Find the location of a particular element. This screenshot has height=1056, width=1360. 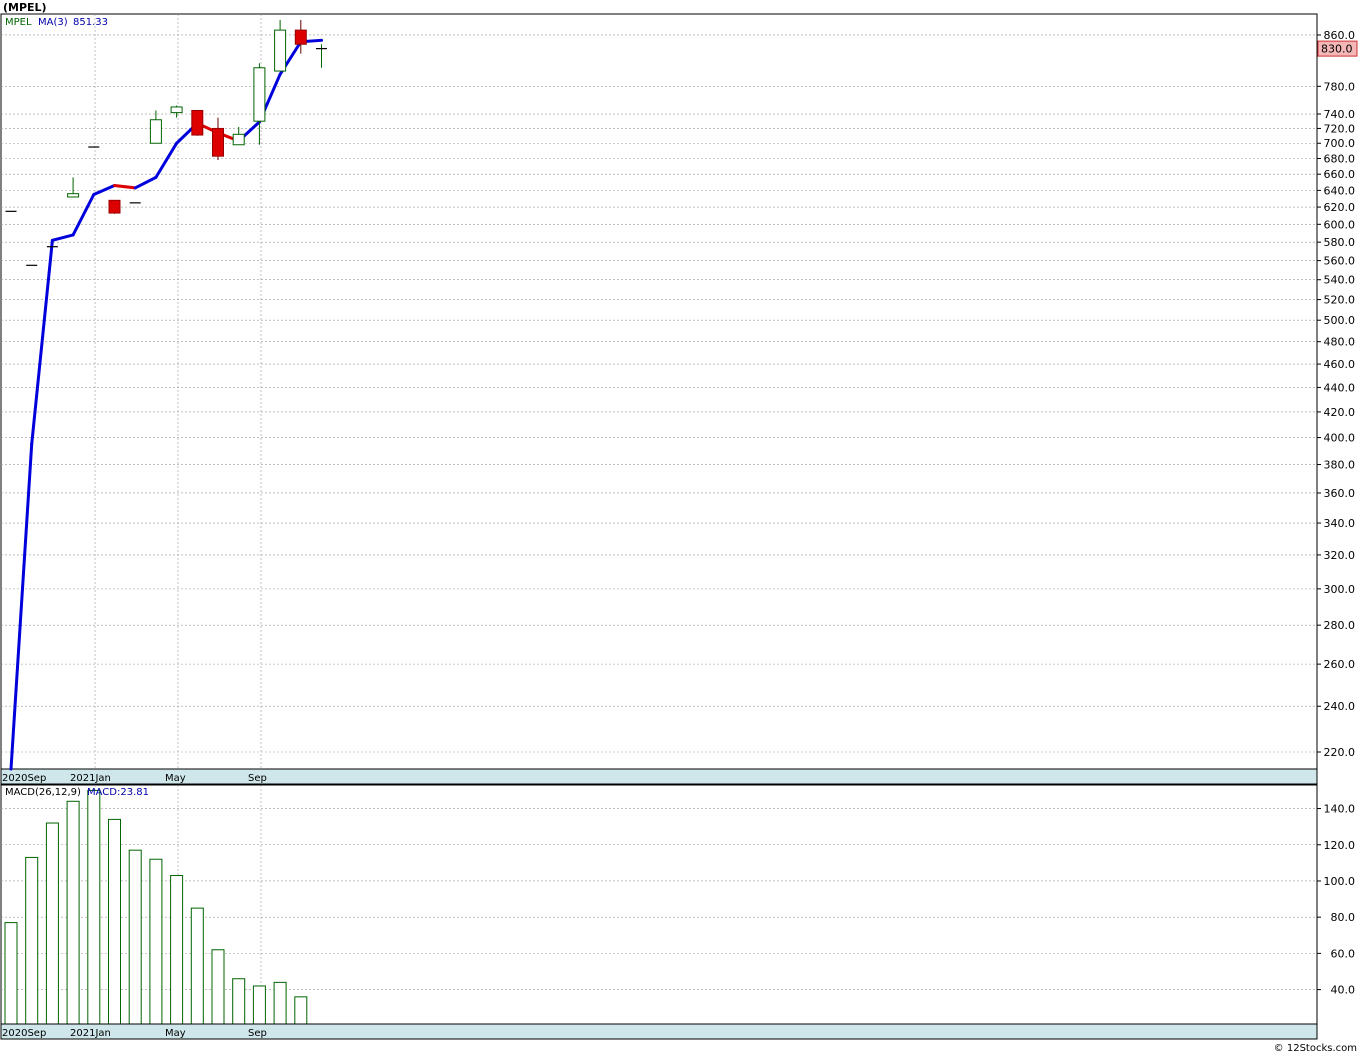

price-y-tick-label: 500.0 is located at coordinates (1340, 320).